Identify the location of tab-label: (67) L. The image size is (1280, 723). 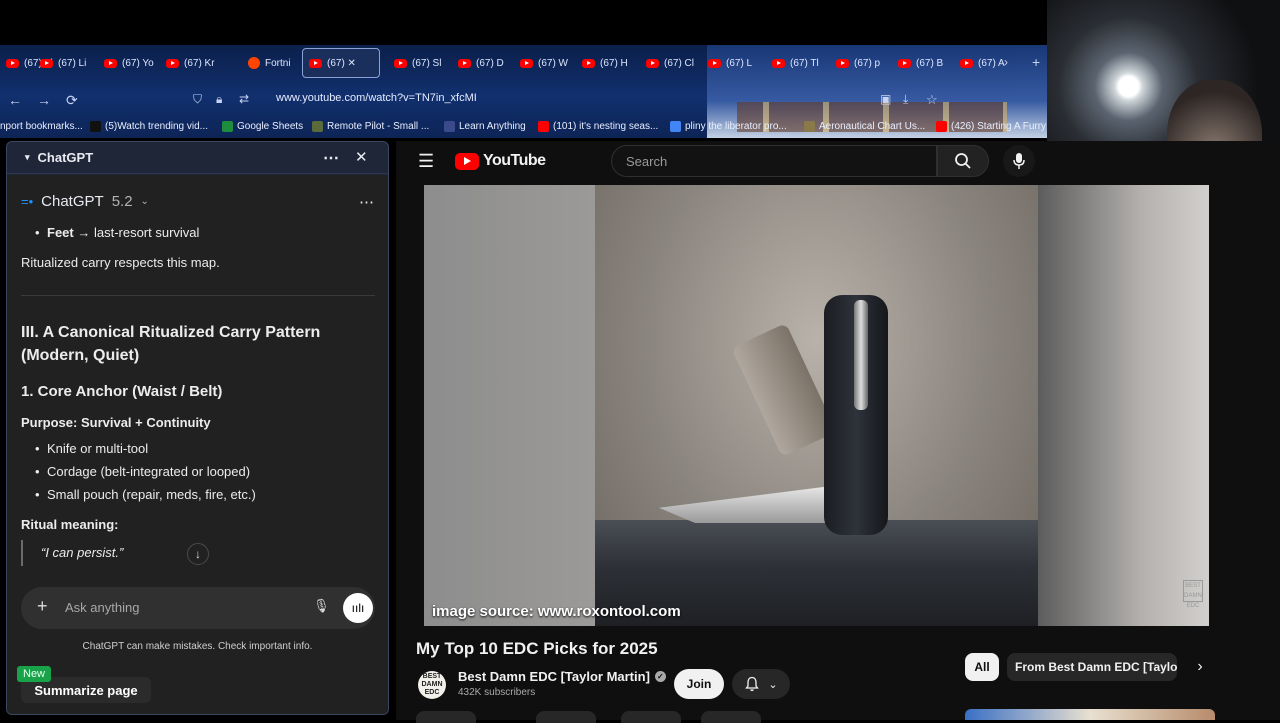
(739, 63).